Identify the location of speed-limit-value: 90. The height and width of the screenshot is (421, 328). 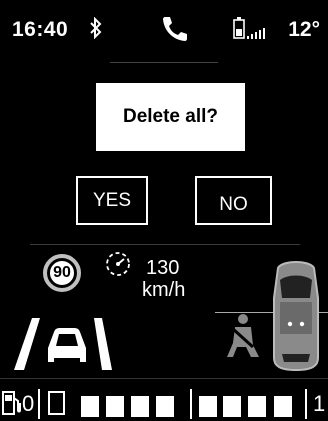
(62, 273).